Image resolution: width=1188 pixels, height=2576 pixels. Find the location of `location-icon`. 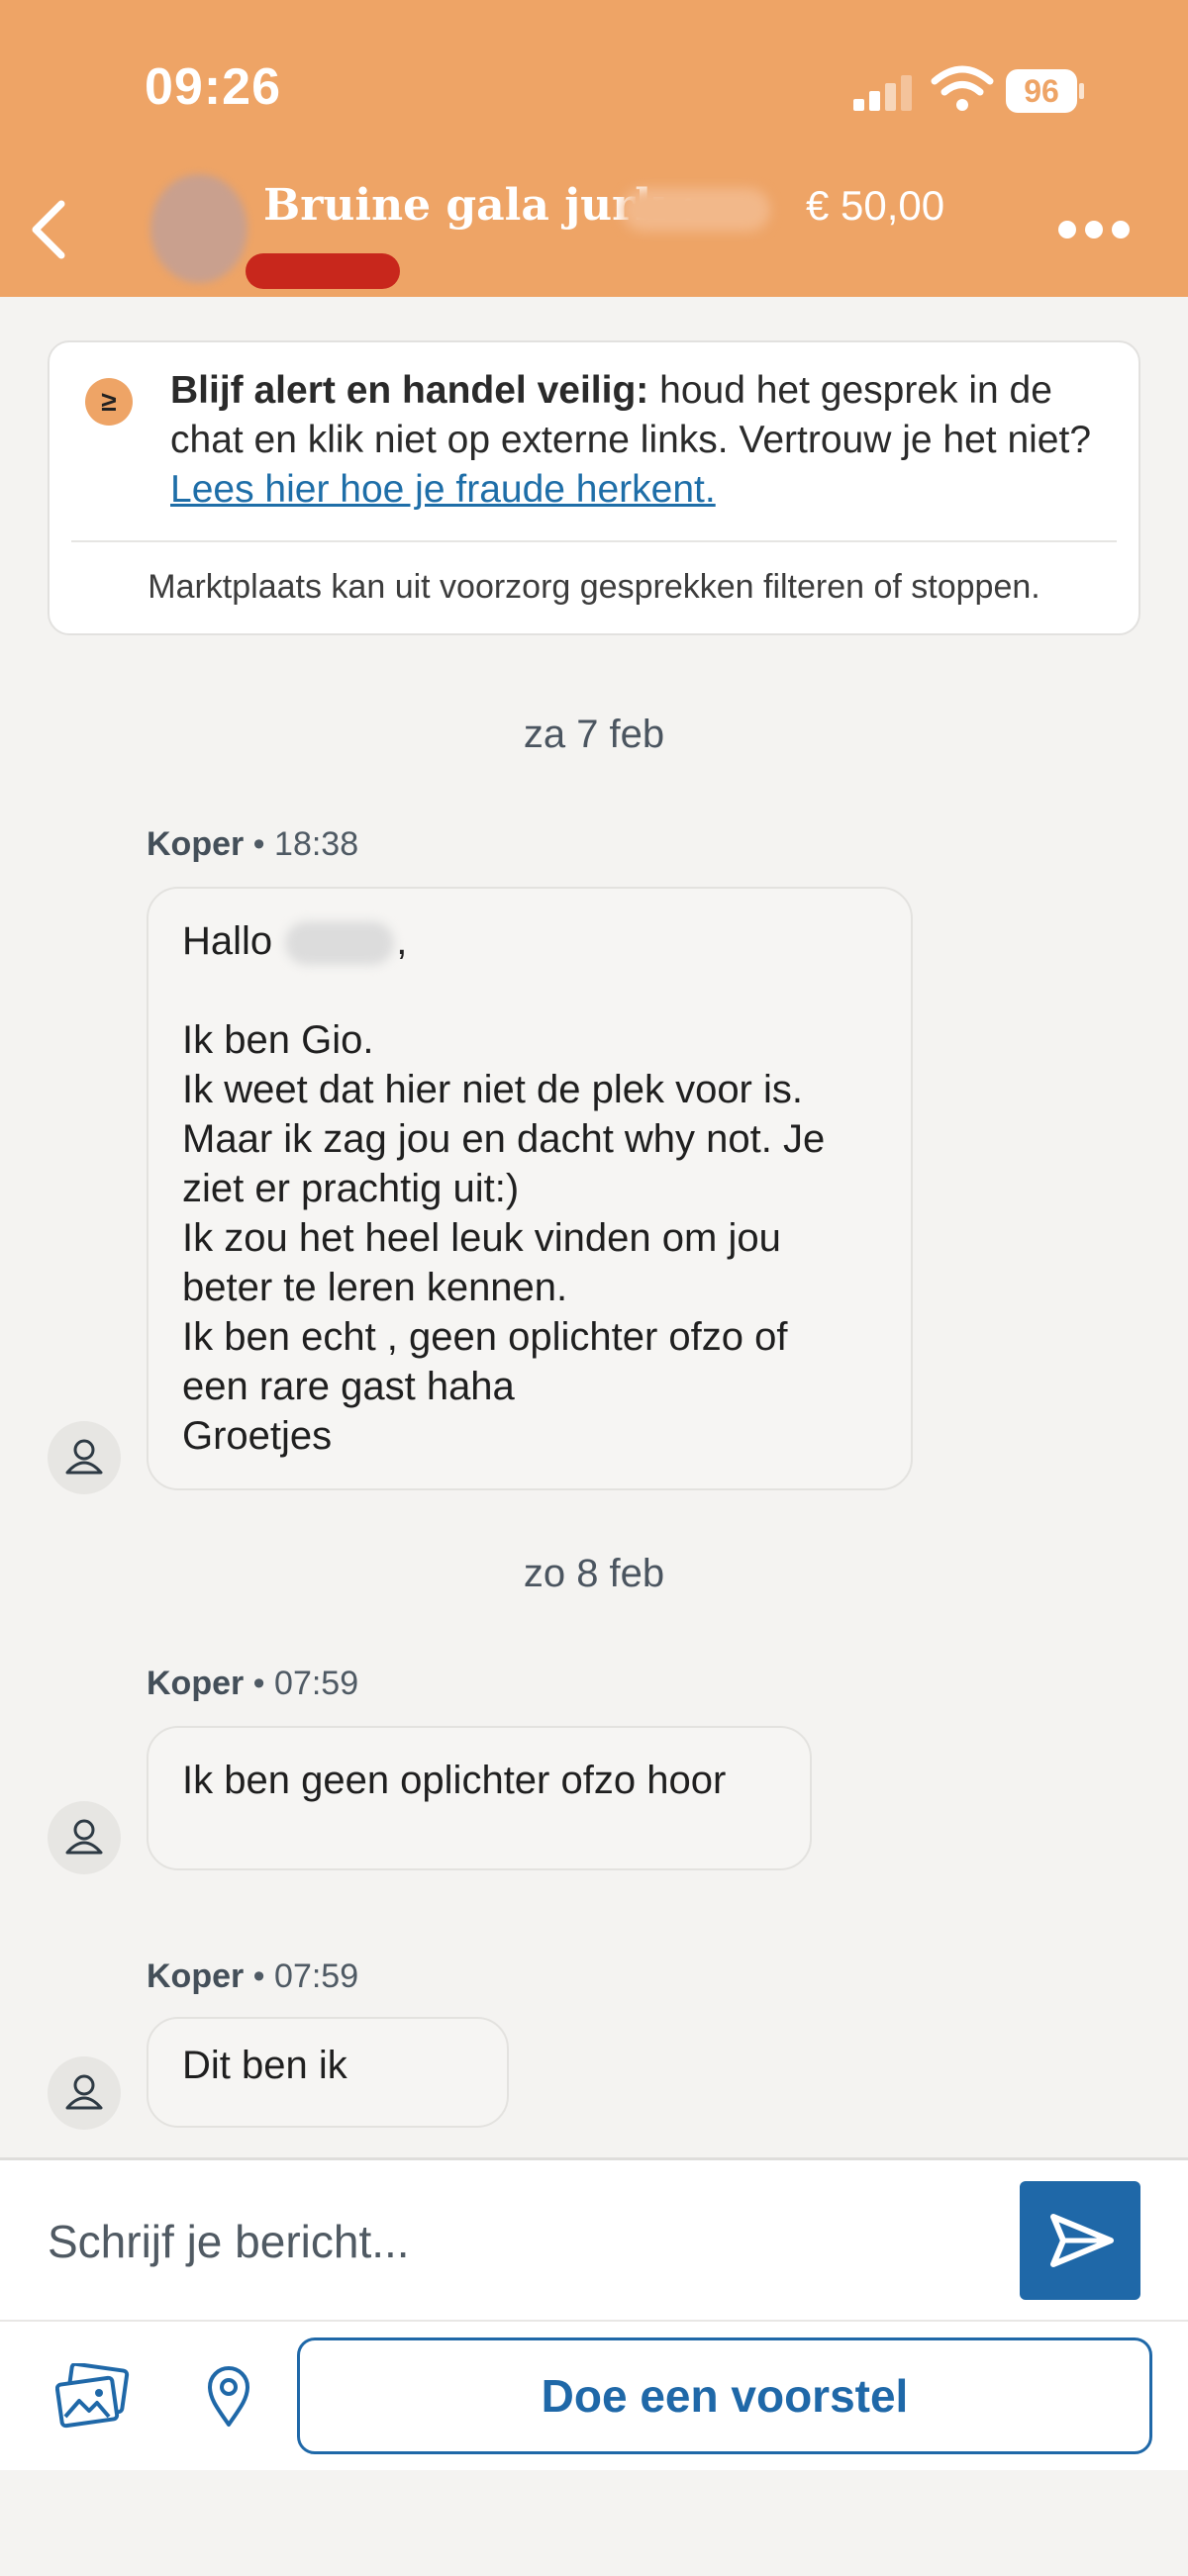

location-icon is located at coordinates (229, 2396).